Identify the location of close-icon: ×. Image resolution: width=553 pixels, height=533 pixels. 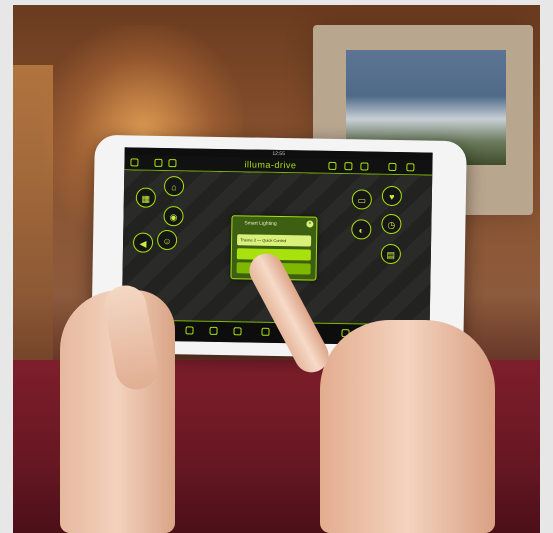
(310, 224).